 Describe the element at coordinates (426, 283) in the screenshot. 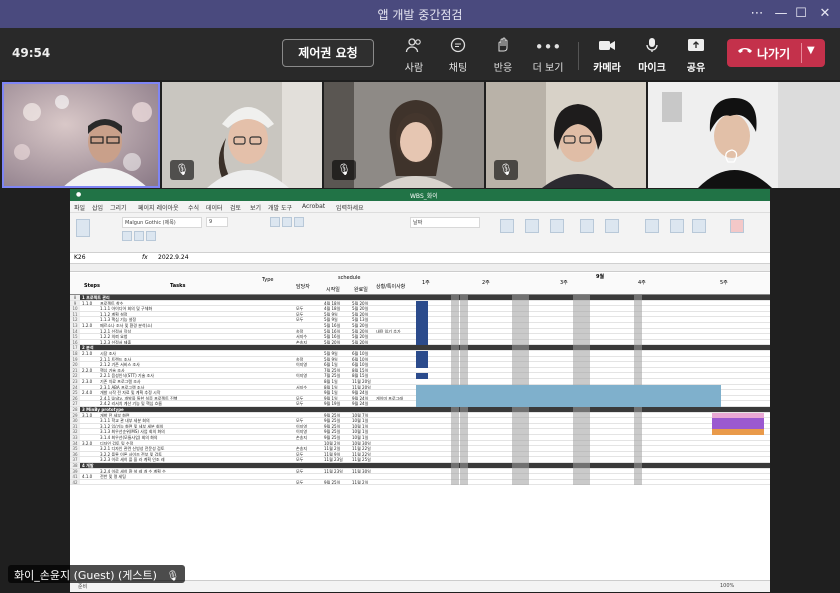

I see `week-label: 1주` at that location.